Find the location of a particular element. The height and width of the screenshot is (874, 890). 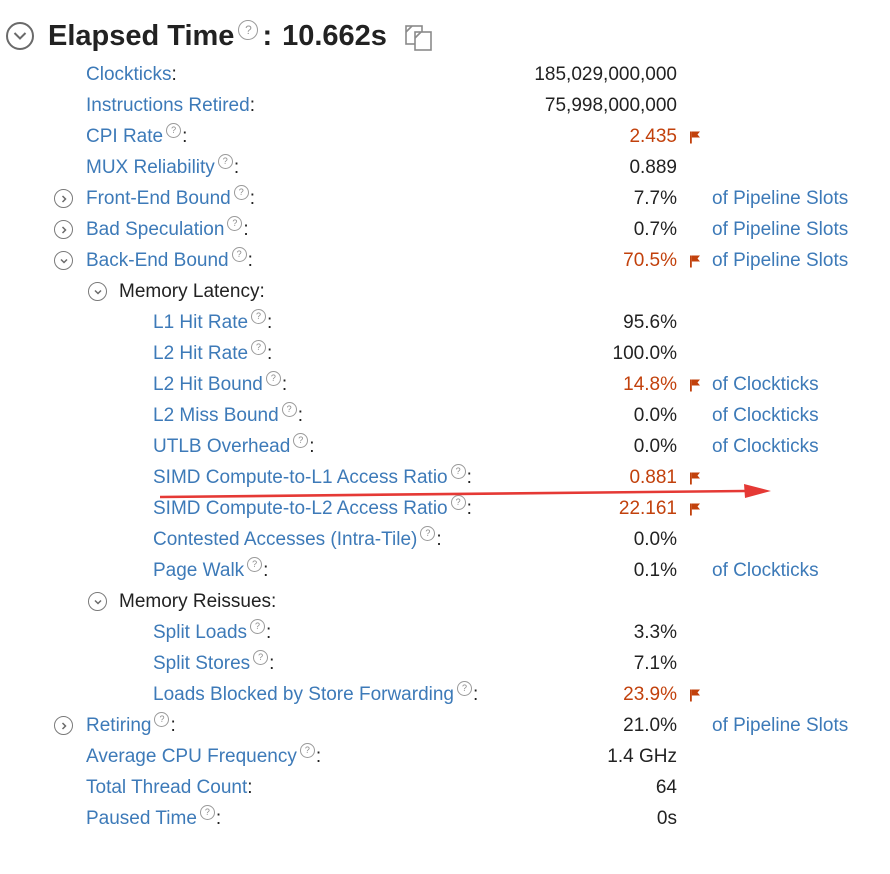

metric-name: Memory Latency is located at coordinates (189, 291).